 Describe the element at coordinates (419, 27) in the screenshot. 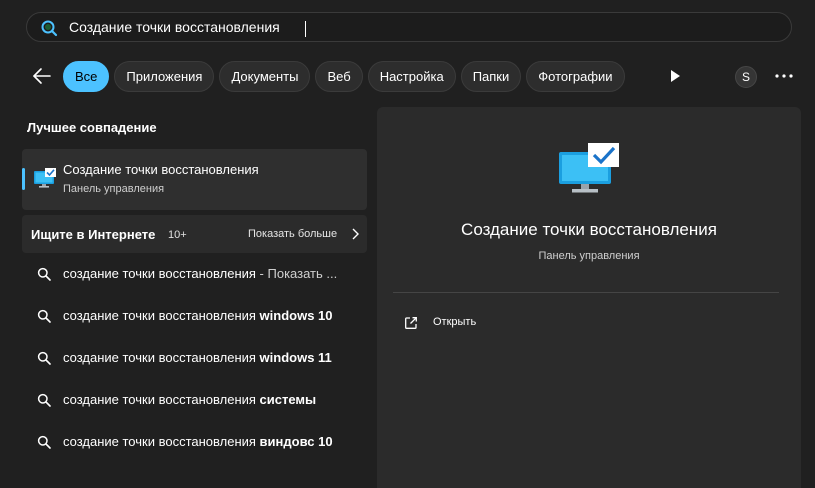

I see `search-input` at that location.